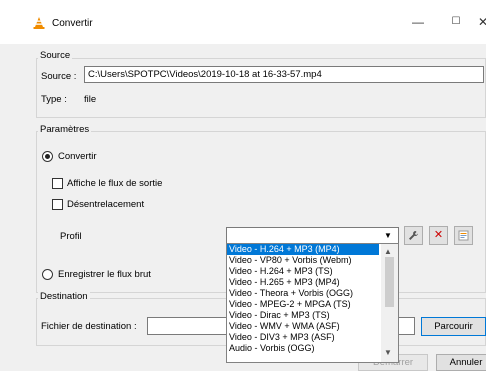 The width and height of the screenshot is (486, 371). What do you see at coordinates (303, 293) in the screenshot?
I see `profile-option: Video - Theora + Vorbis (OGG)` at bounding box center [303, 293].